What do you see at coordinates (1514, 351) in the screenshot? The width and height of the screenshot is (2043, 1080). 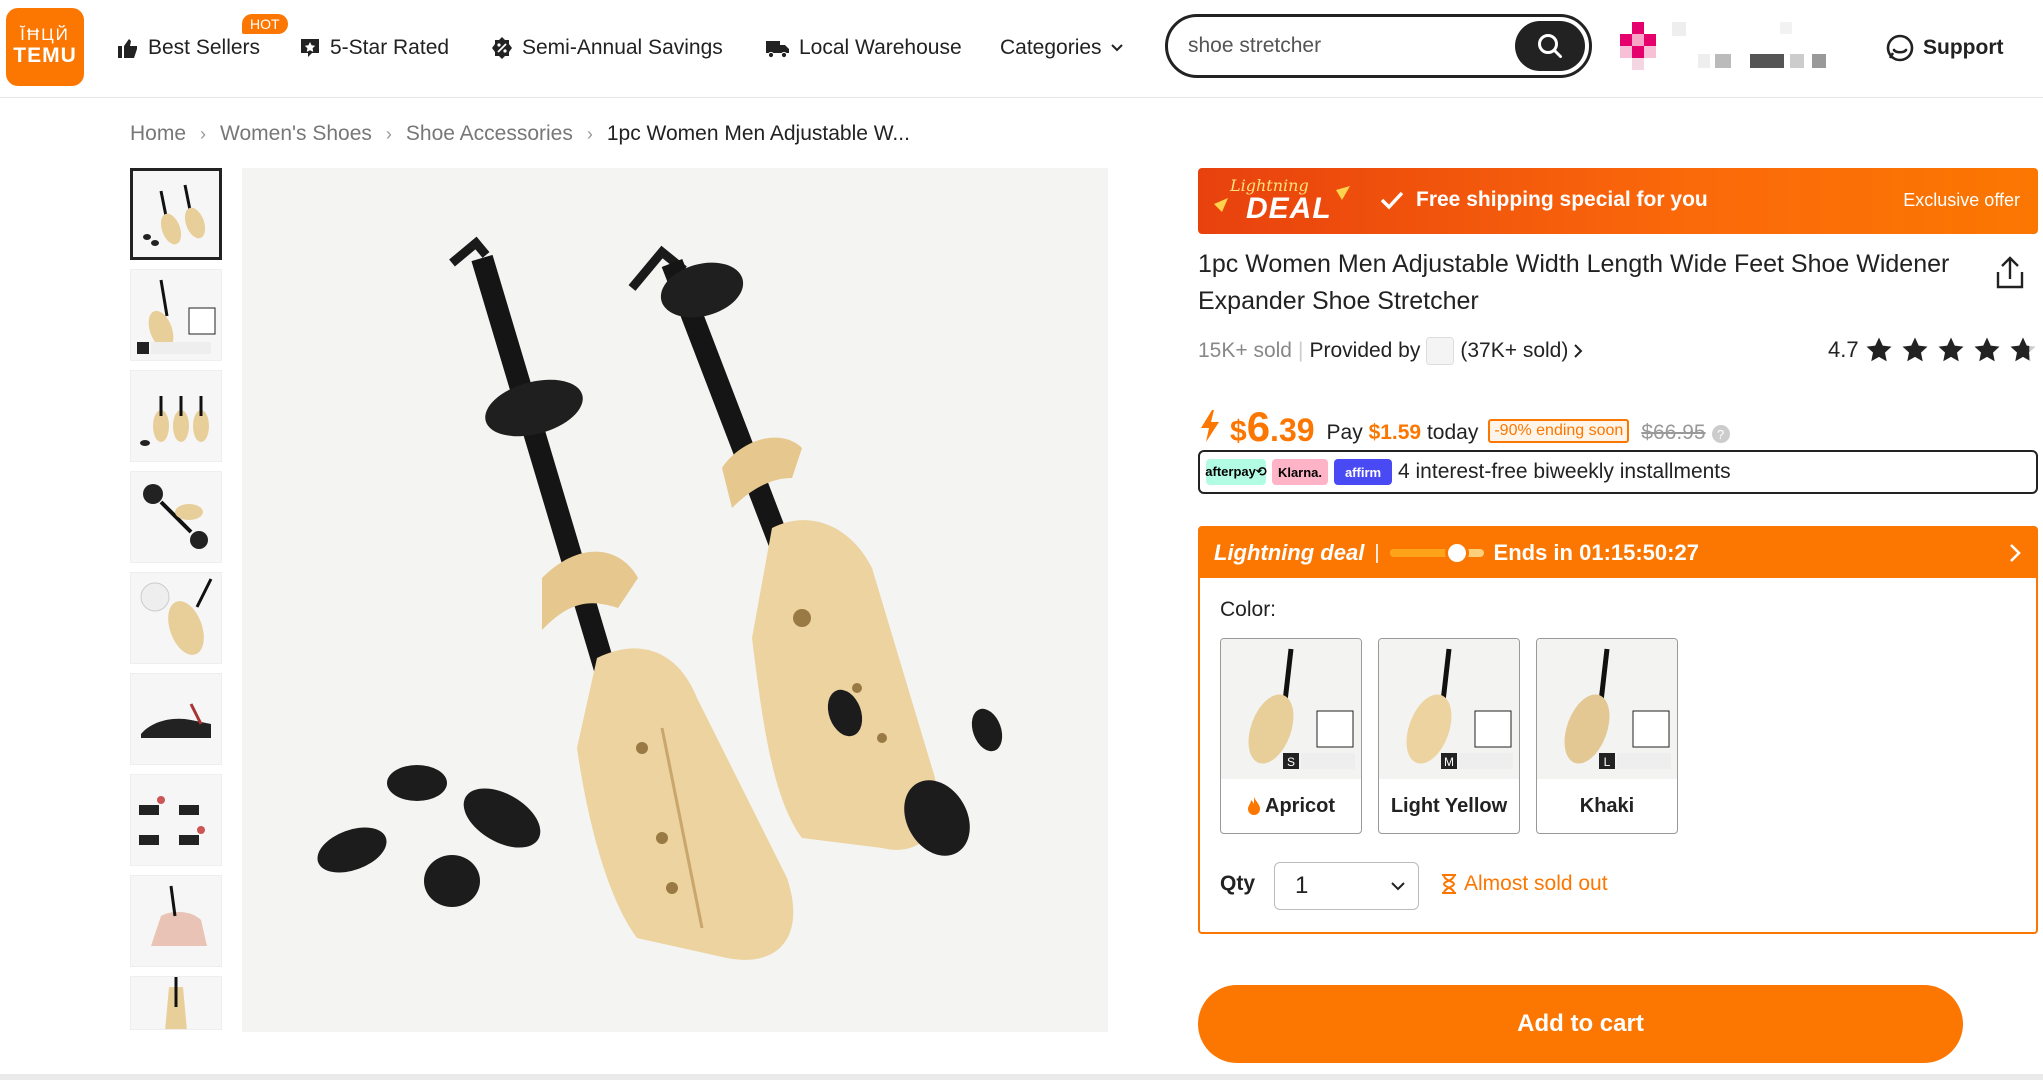 I see `store-sold-count: (37K+ sold)` at bounding box center [1514, 351].